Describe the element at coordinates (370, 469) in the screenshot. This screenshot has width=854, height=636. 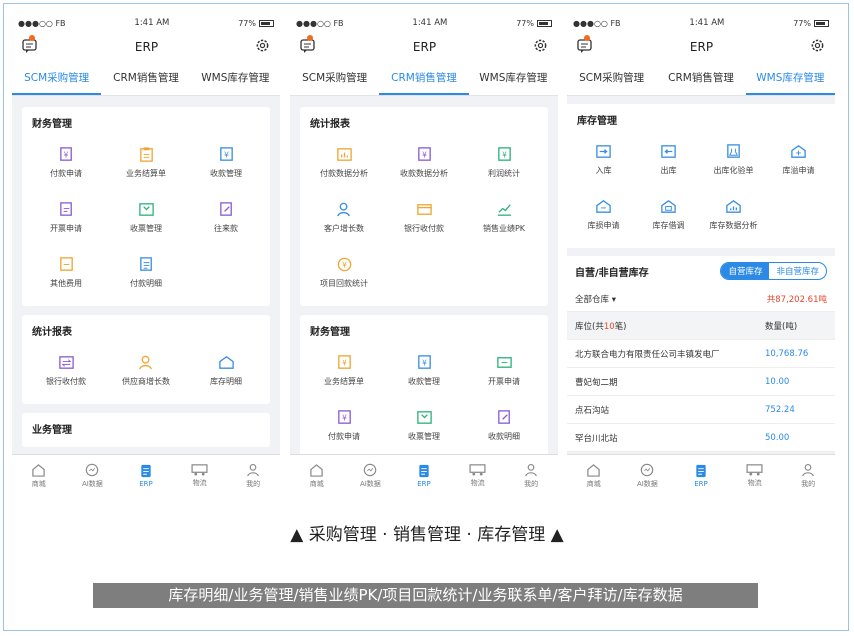
I see `gauge-icon` at that location.